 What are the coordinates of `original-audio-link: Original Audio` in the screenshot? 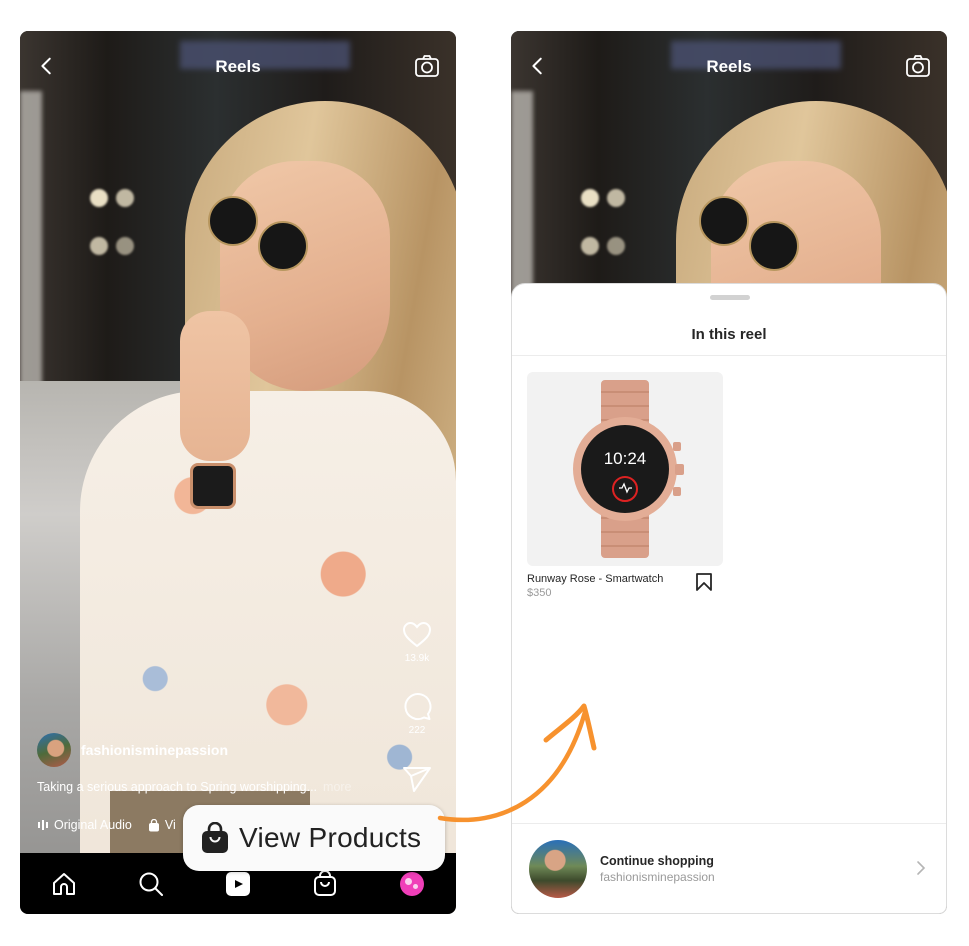 It's located at (84, 825).